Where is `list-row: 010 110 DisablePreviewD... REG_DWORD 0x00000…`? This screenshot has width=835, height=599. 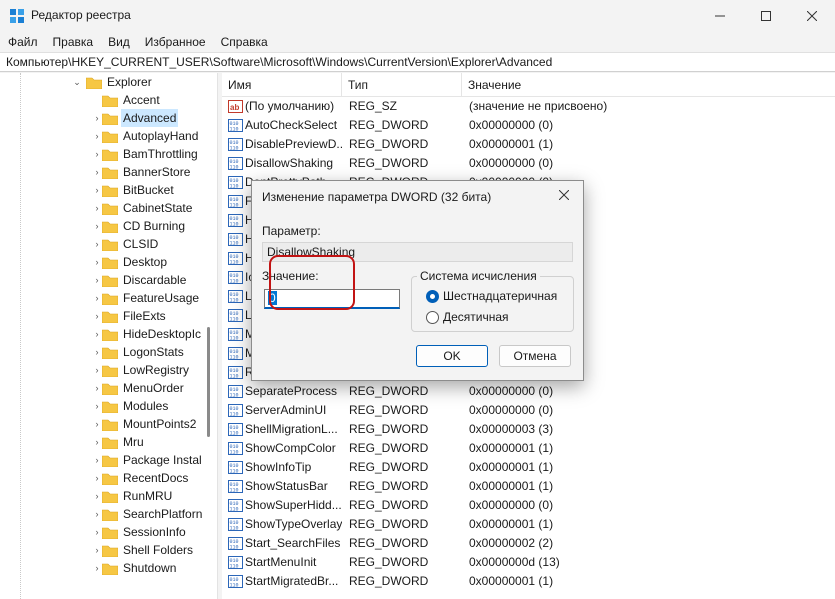 list-row: 010 110 DisablePreviewD... REG_DWORD 0x00000… is located at coordinates (528, 144).